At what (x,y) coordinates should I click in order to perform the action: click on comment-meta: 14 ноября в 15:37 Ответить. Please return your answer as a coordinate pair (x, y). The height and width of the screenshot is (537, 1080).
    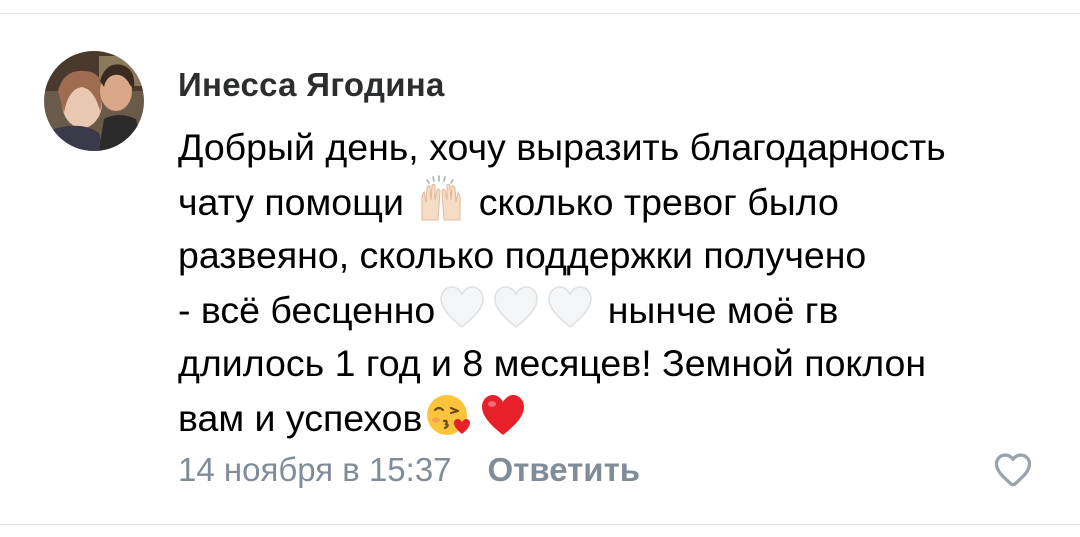
    Looking at the image, I should click on (409, 470).